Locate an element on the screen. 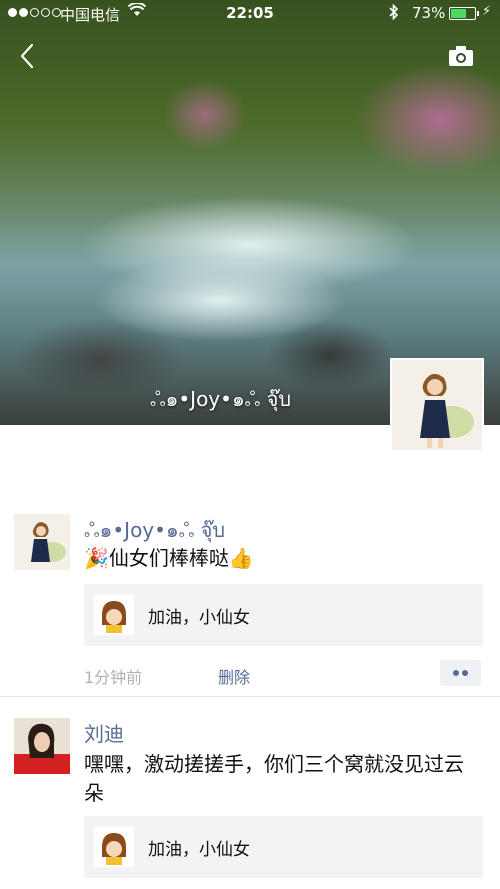 The width and height of the screenshot is (500, 889). battery-icon is located at coordinates (464, 13).